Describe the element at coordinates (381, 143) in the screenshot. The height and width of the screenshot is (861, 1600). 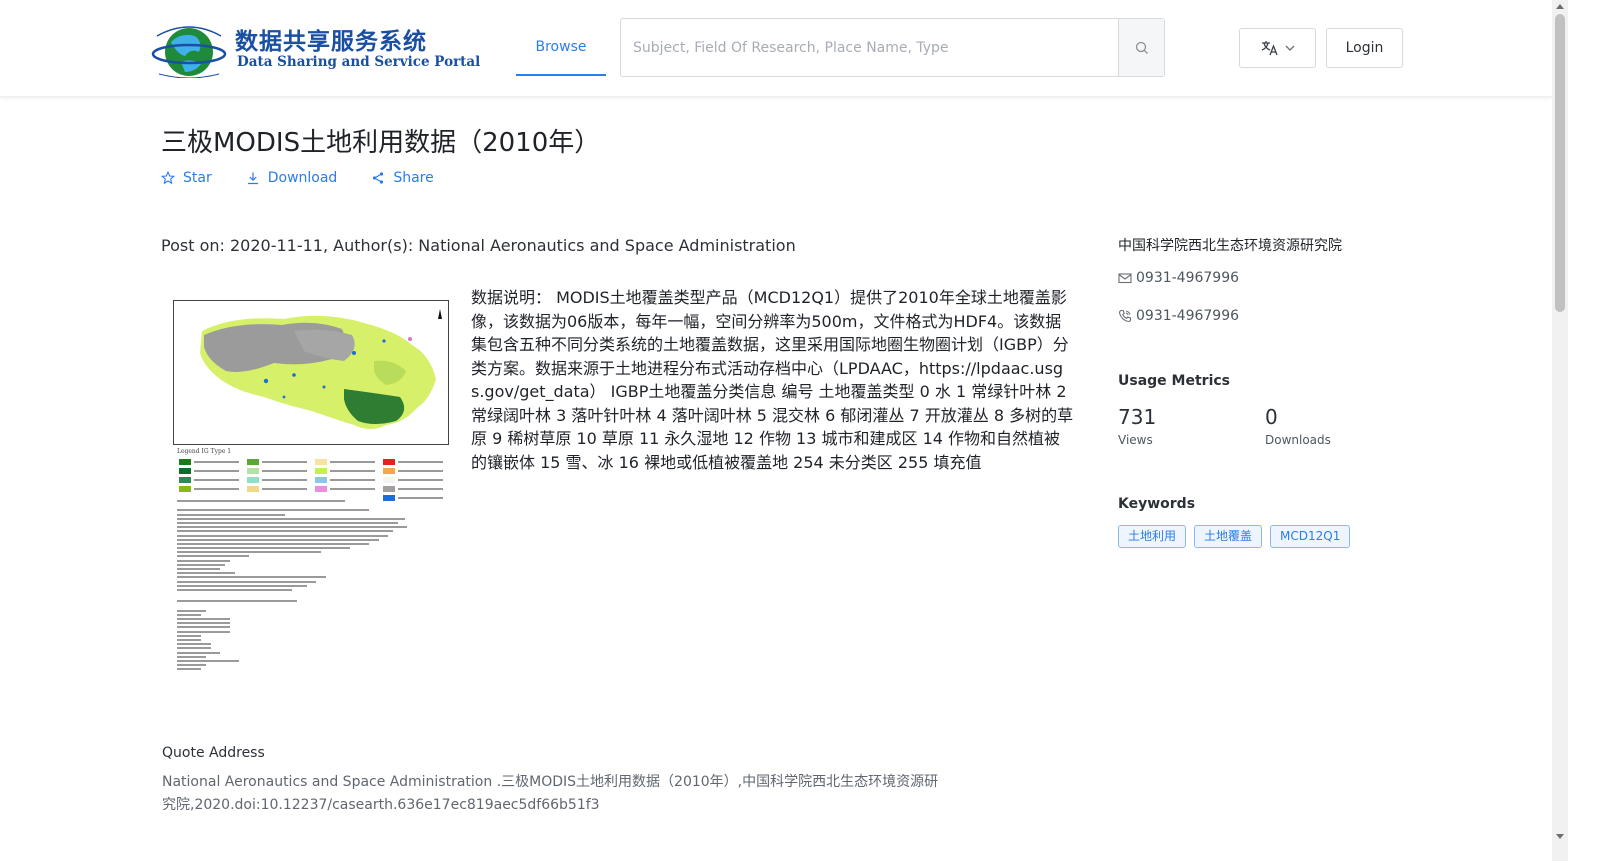
I see `page-title: 三极MODIS土地利用数据（2010年）` at that location.